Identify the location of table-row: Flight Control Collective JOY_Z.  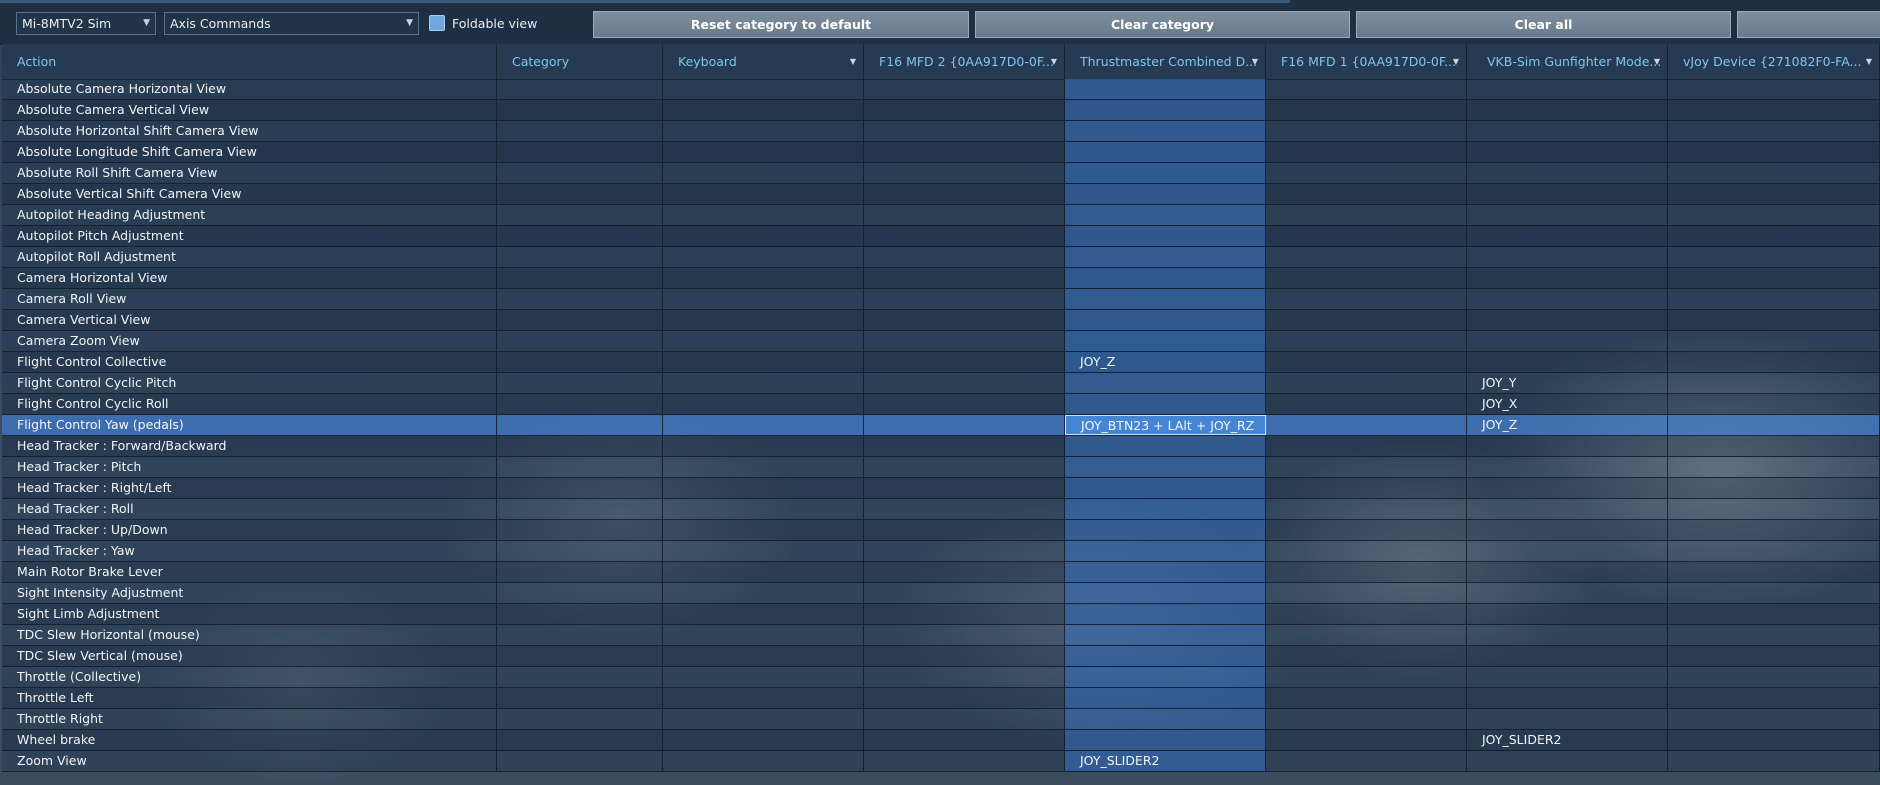
(941, 362).